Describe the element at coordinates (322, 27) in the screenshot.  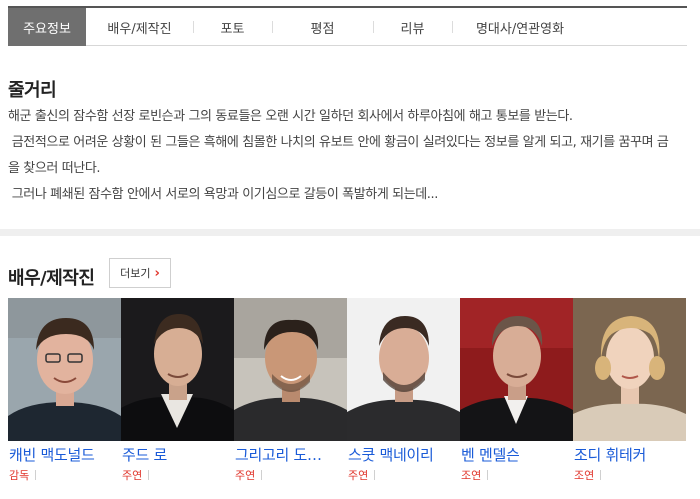
I see `tab-rating: 평점` at that location.